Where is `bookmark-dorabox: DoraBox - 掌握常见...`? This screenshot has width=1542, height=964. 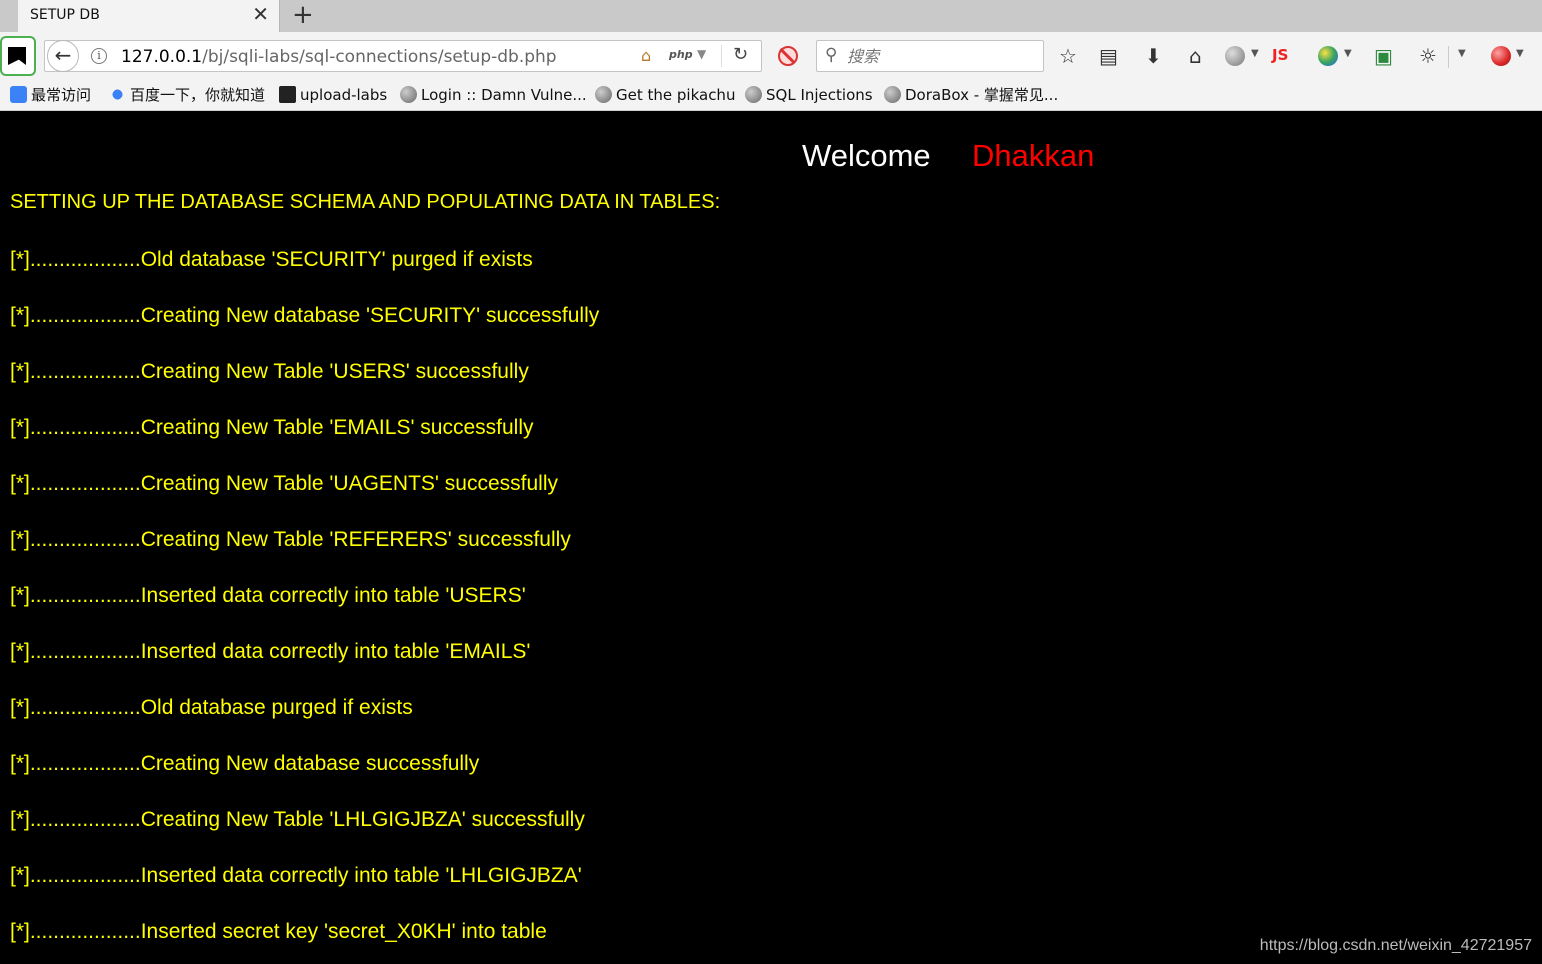 bookmark-dorabox: DoraBox - 掌握常见... is located at coordinates (971, 95).